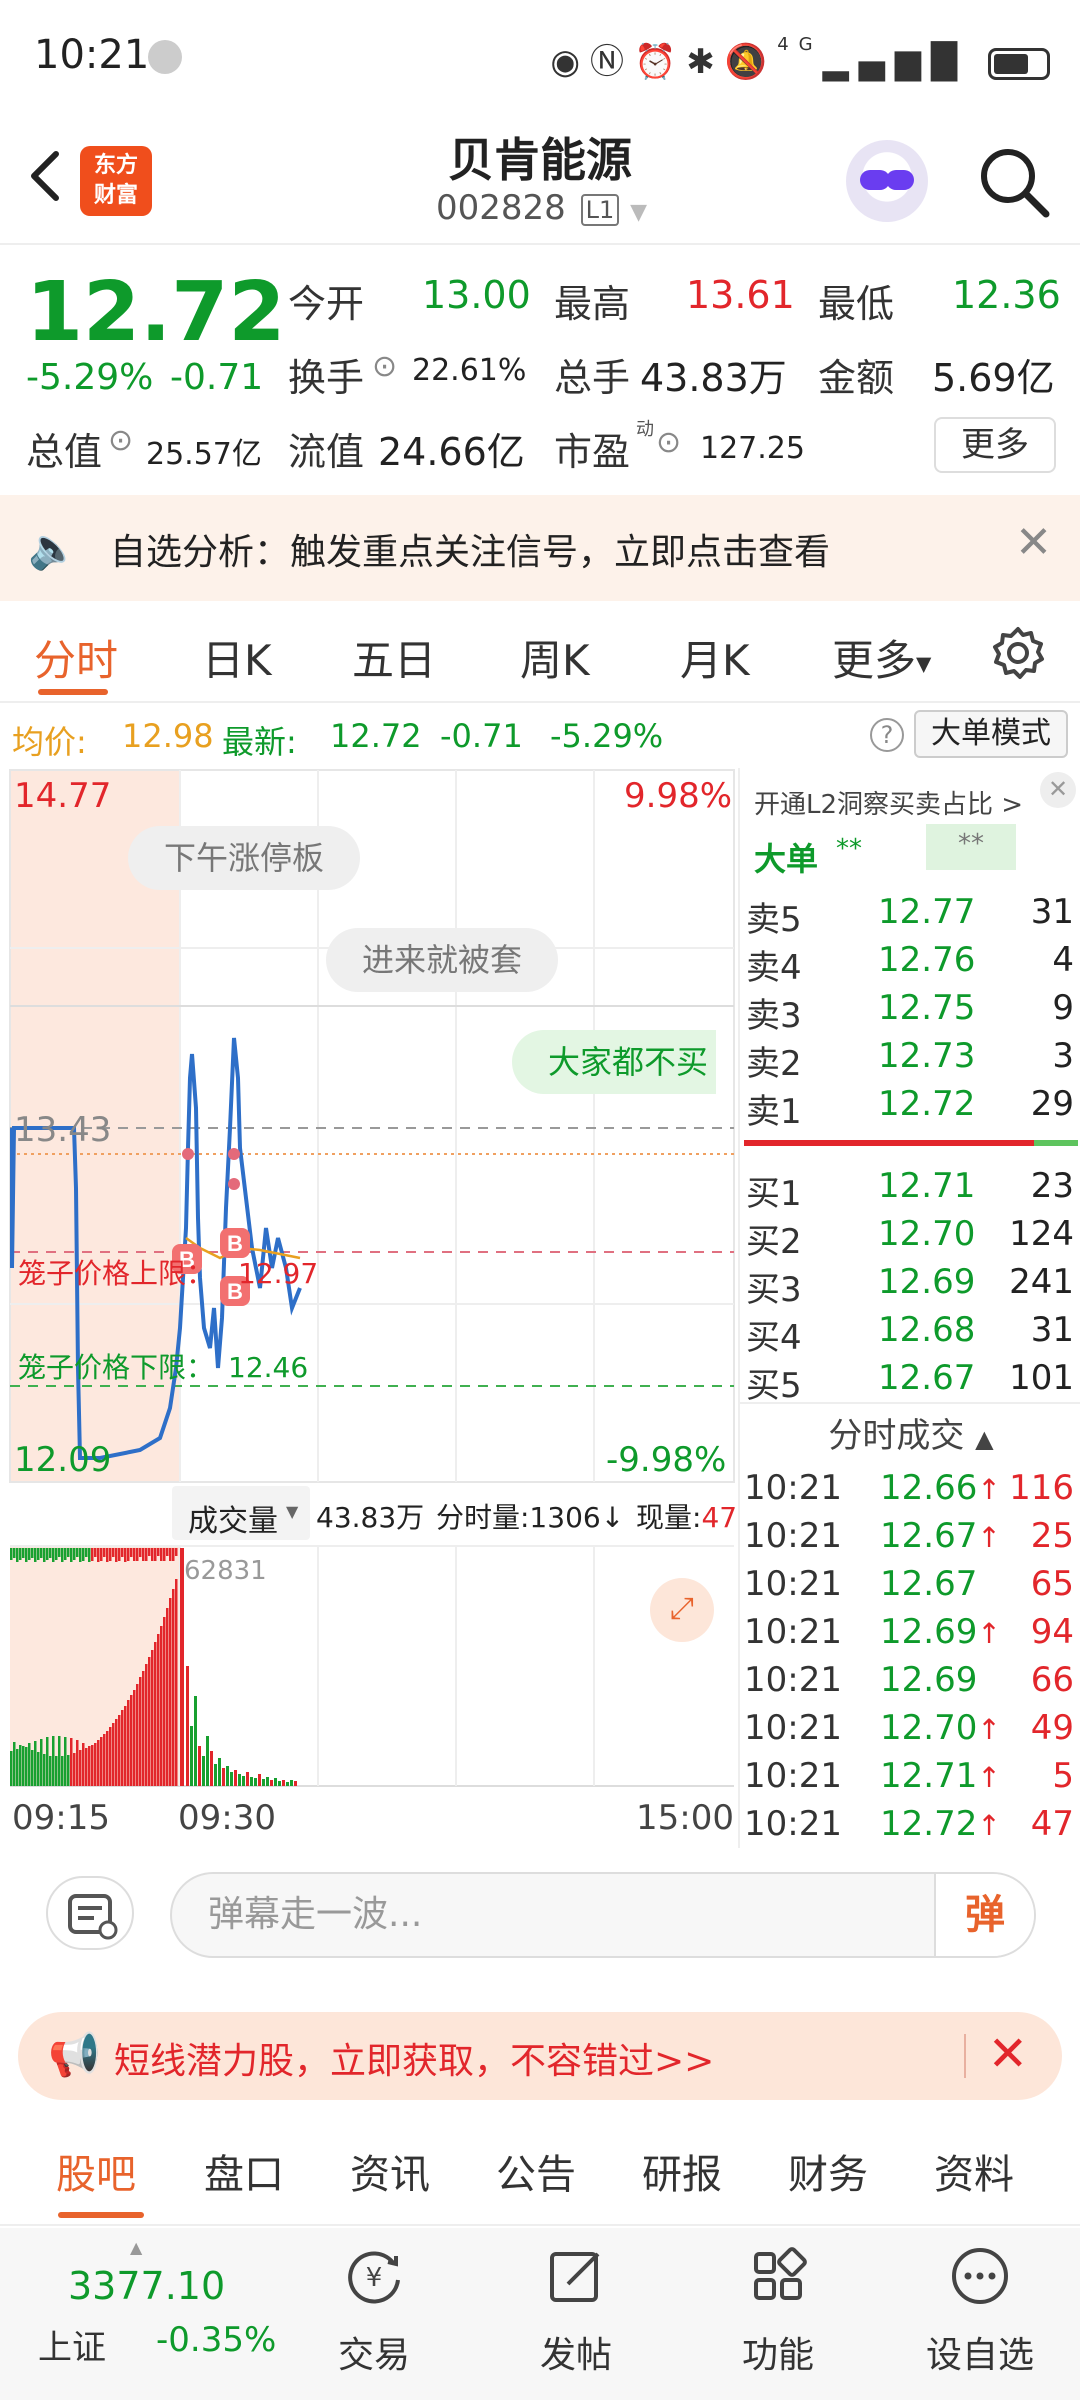  What do you see at coordinates (638, 212) in the screenshot?
I see `caret-down-icon: ▼` at bounding box center [638, 212].